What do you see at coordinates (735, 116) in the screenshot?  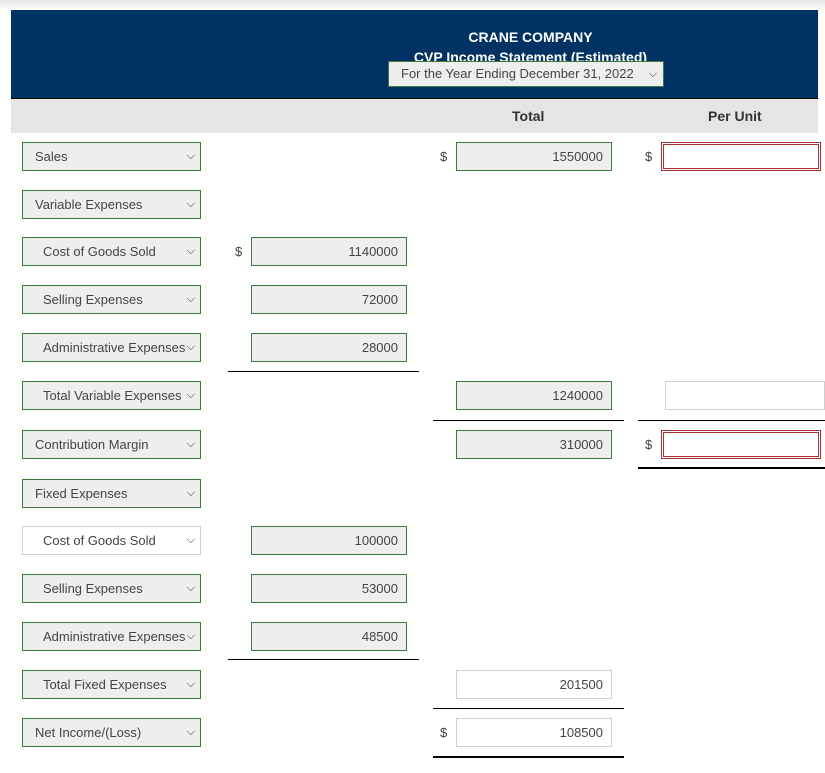 I see `column-header-per-unit: Per Unit` at bounding box center [735, 116].